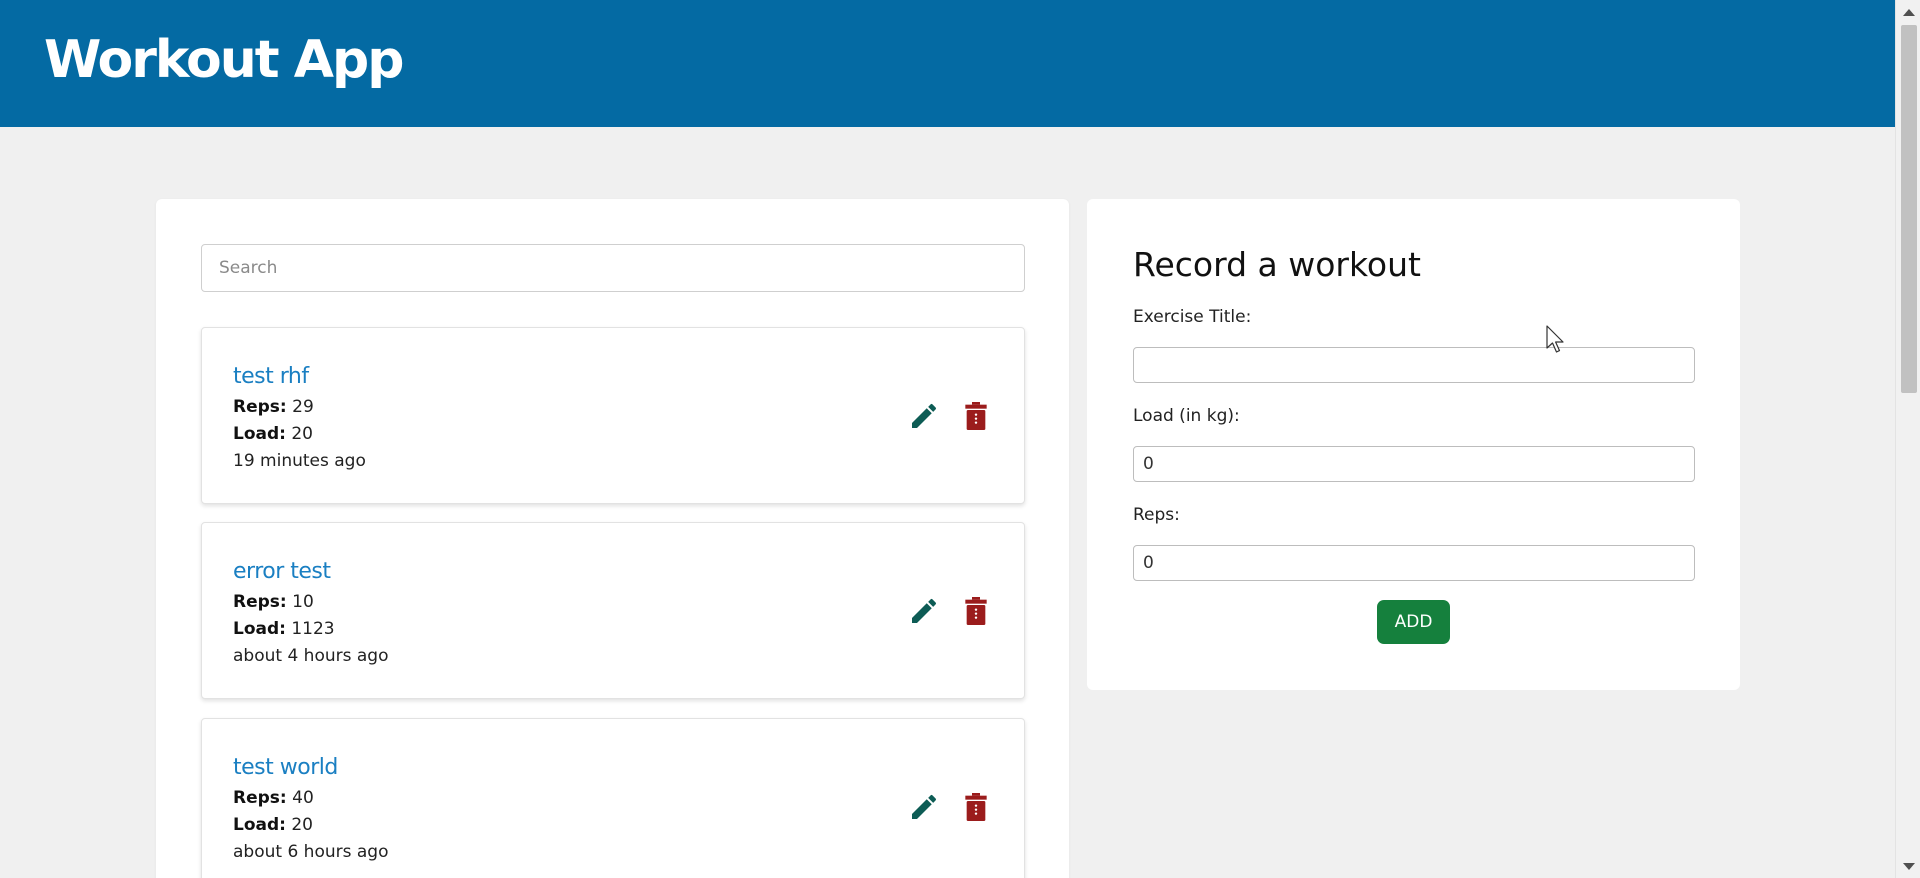 The width and height of the screenshot is (1920, 878). I want to click on app-header: Workout App, so click(947, 63).